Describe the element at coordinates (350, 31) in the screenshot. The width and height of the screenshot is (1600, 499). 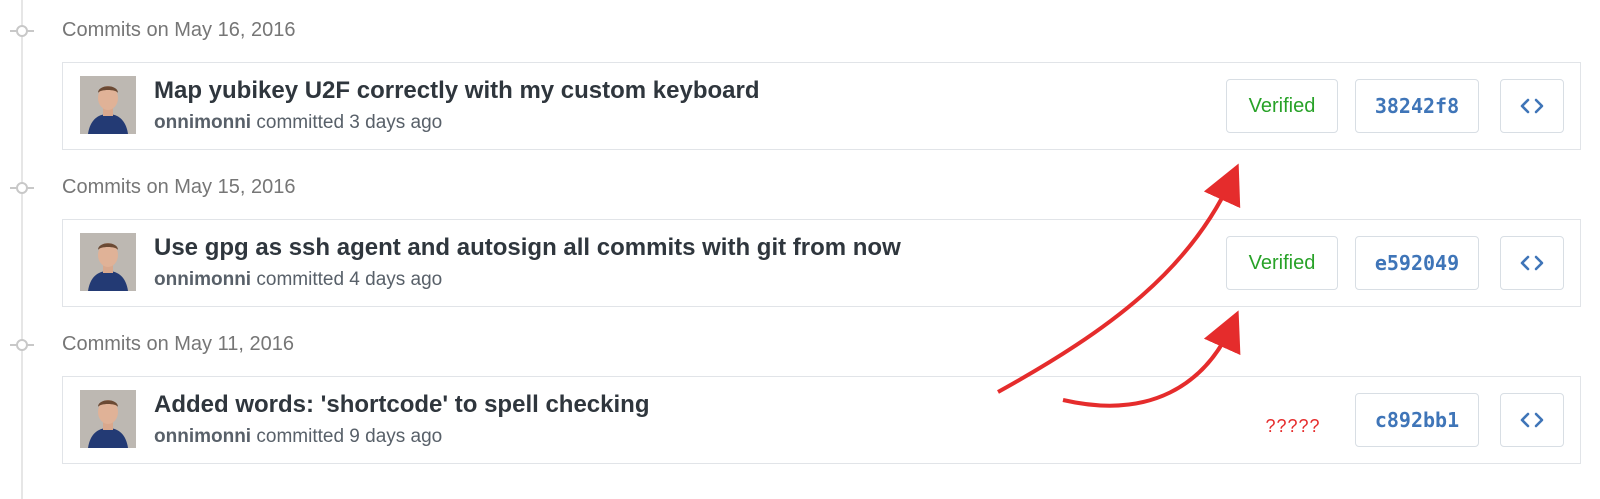
I see `date-header: Commits on May 16, 2016` at that location.